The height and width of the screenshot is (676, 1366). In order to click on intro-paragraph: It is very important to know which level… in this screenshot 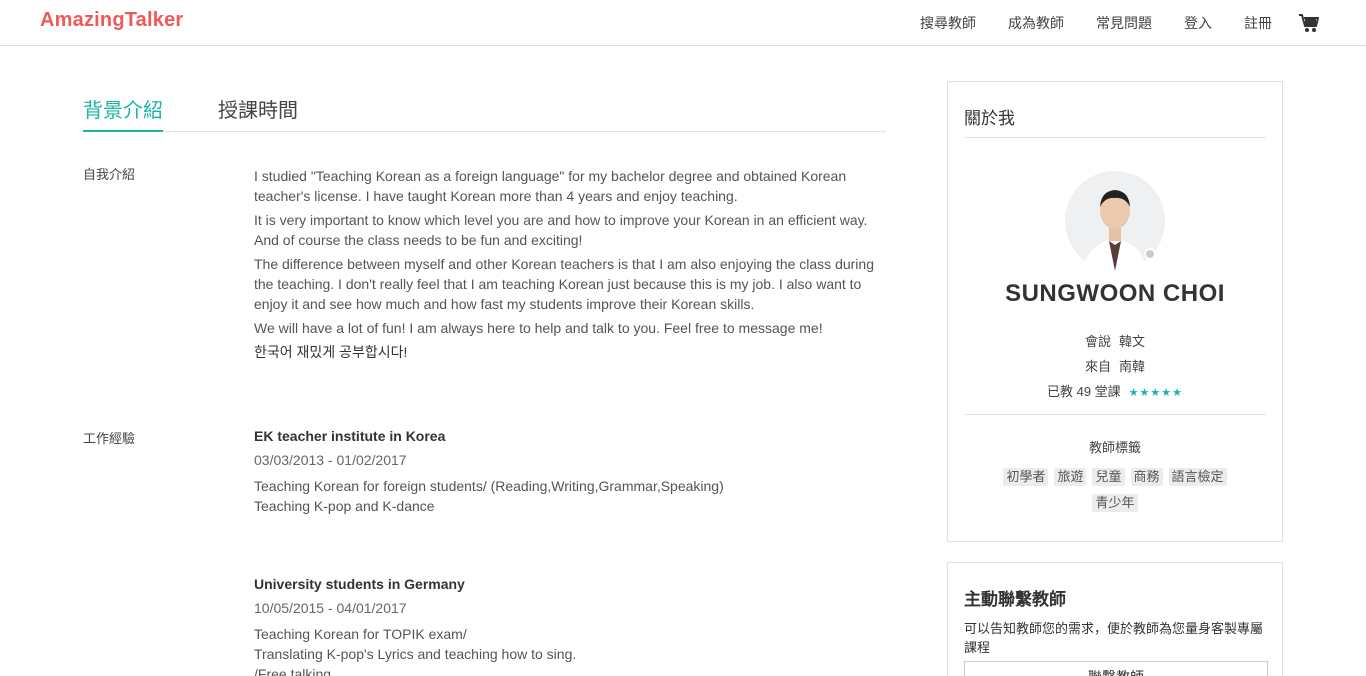, I will do `click(561, 230)`.